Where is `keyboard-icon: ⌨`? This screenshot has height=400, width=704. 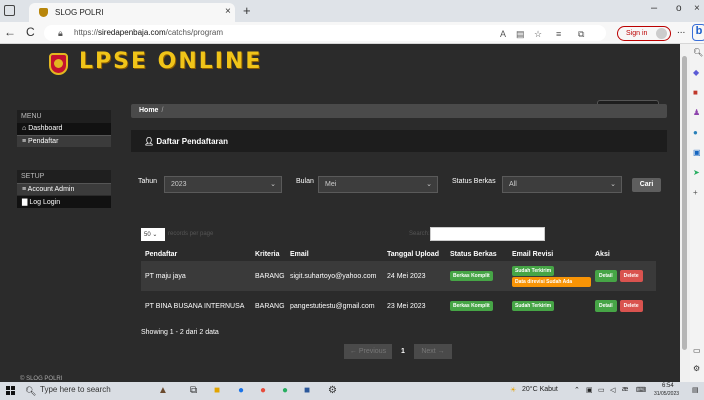
keyboard-icon: ⌨ is located at coordinates (641, 390).